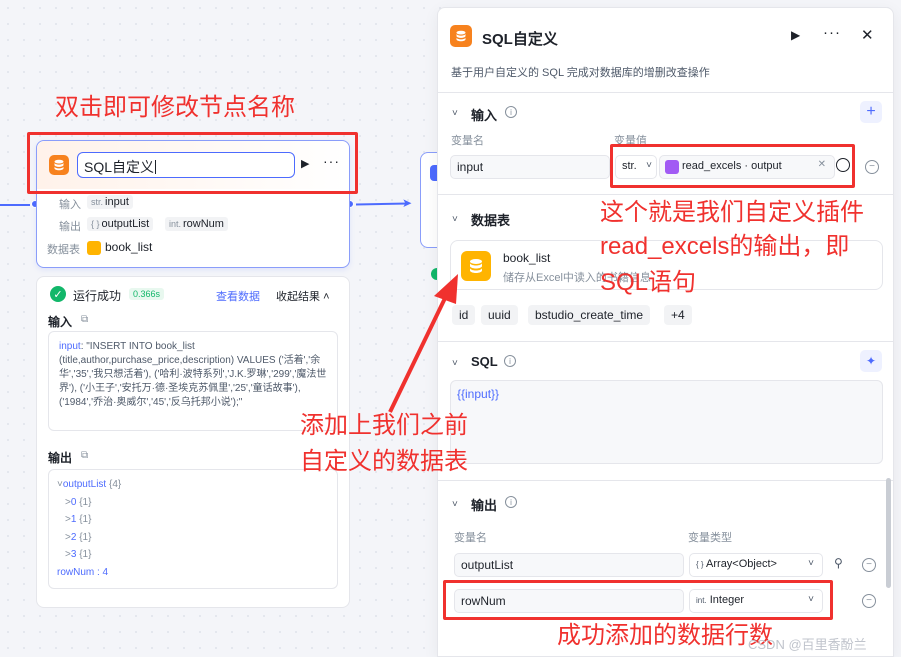 This screenshot has height=657, width=901. What do you see at coordinates (196, 224) in the screenshot?
I see `node-output-chip-rownum: int. rowNum` at bounding box center [196, 224].